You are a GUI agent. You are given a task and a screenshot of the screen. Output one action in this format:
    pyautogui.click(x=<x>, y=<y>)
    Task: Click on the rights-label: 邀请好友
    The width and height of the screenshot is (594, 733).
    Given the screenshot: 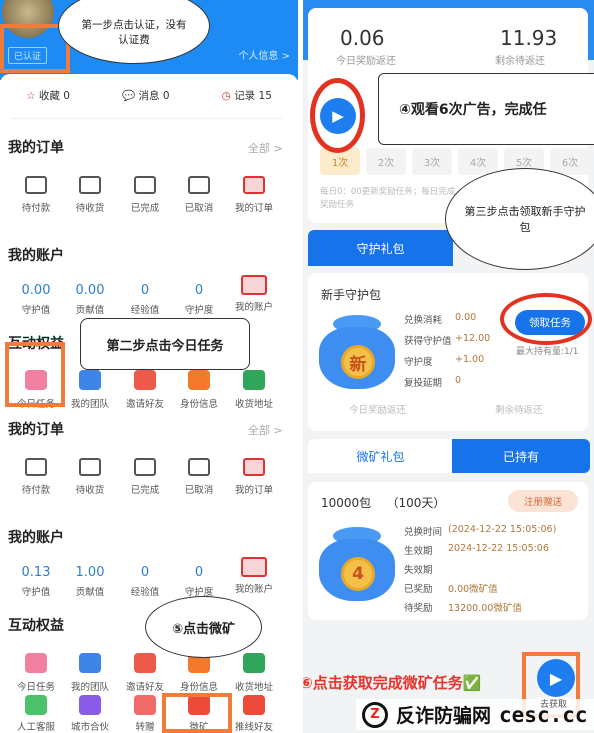 What is the action you would take?
    pyautogui.click(x=144, y=687)
    